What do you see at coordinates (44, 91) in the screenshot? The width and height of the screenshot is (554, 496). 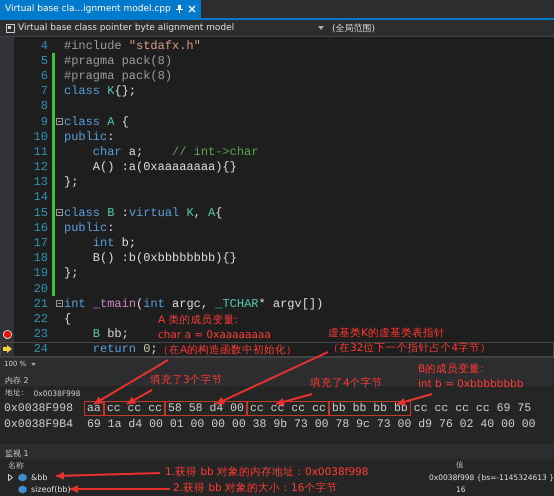 I see `line-number: 7` at bounding box center [44, 91].